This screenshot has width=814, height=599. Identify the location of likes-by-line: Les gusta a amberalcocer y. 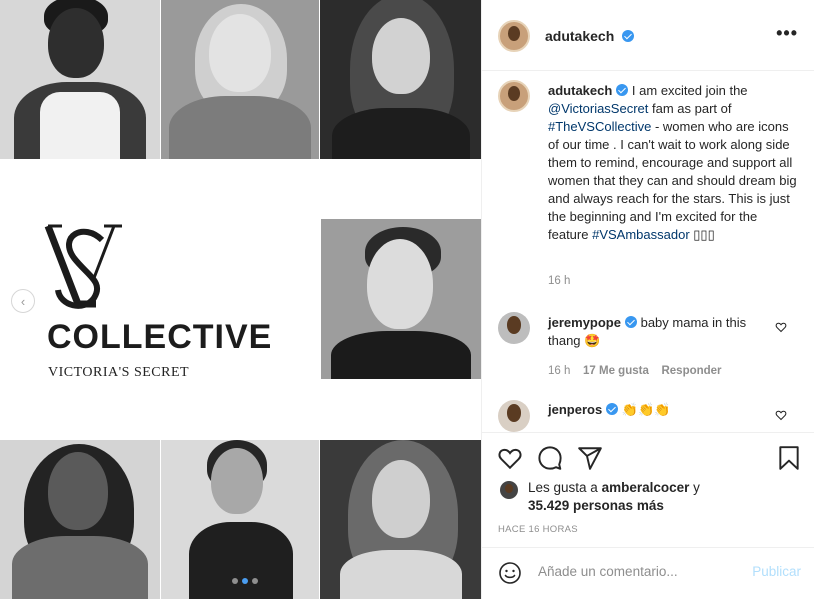
(614, 487).